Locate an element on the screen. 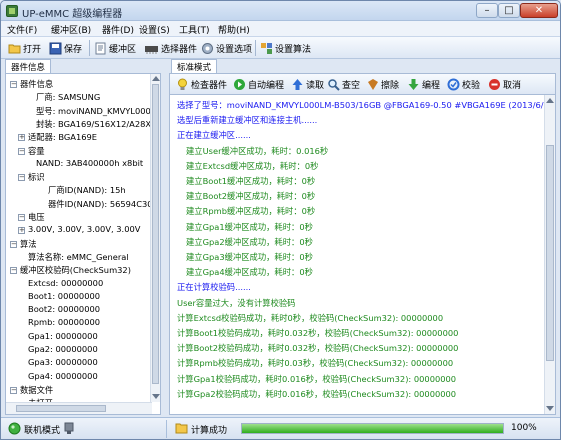 The height and width of the screenshot is (440, 561). play-icon is located at coordinates (239, 84).